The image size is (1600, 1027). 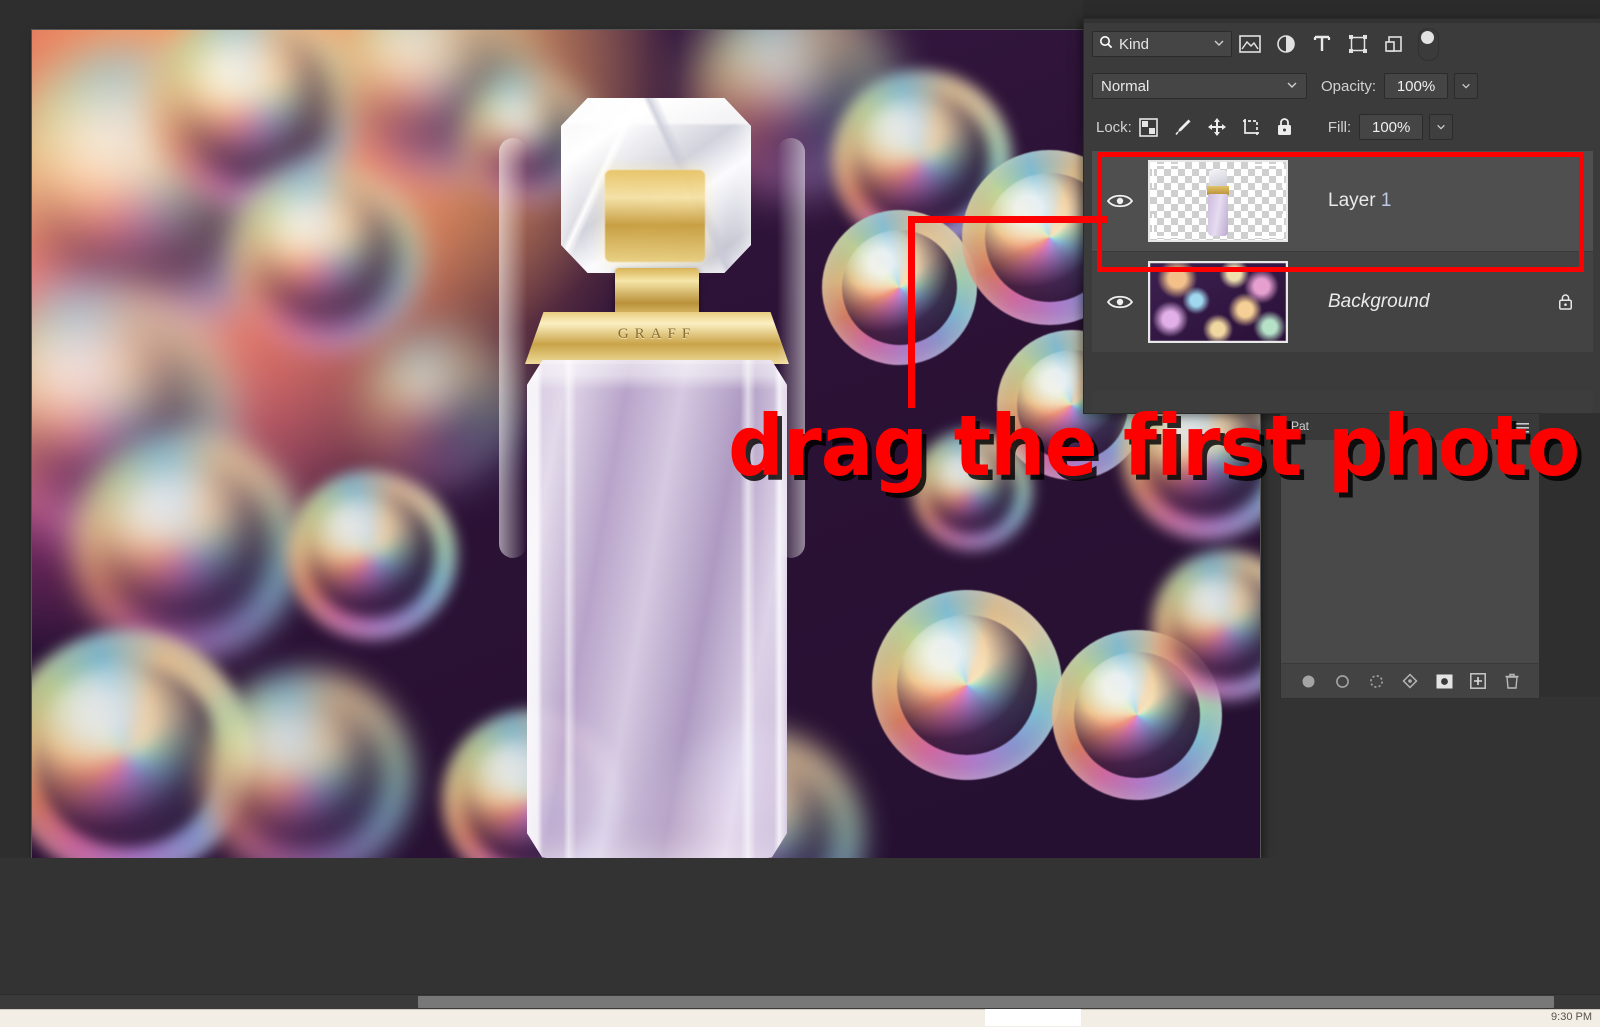 What do you see at coordinates (1217, 127) in the screenshot?
I see `lock-position-icon` at bounding box center [1217, 127].